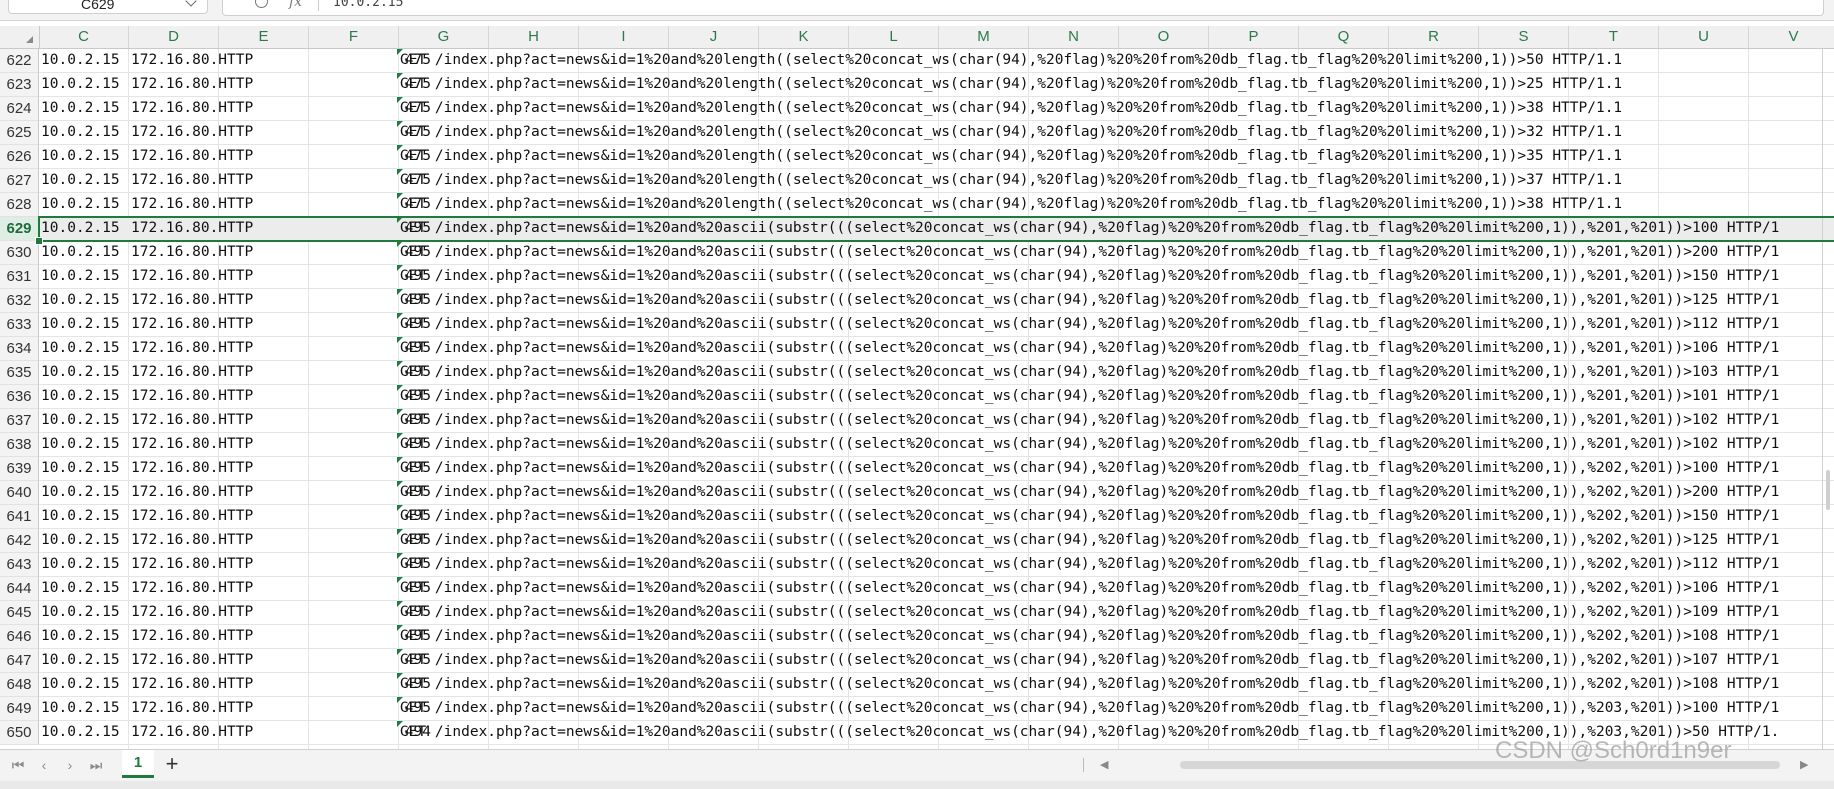 This screenshot has height=789, width=1834. Describe the element at coordinates (444, 37) in the screenshot. I see `column-header-g: G` at that location.